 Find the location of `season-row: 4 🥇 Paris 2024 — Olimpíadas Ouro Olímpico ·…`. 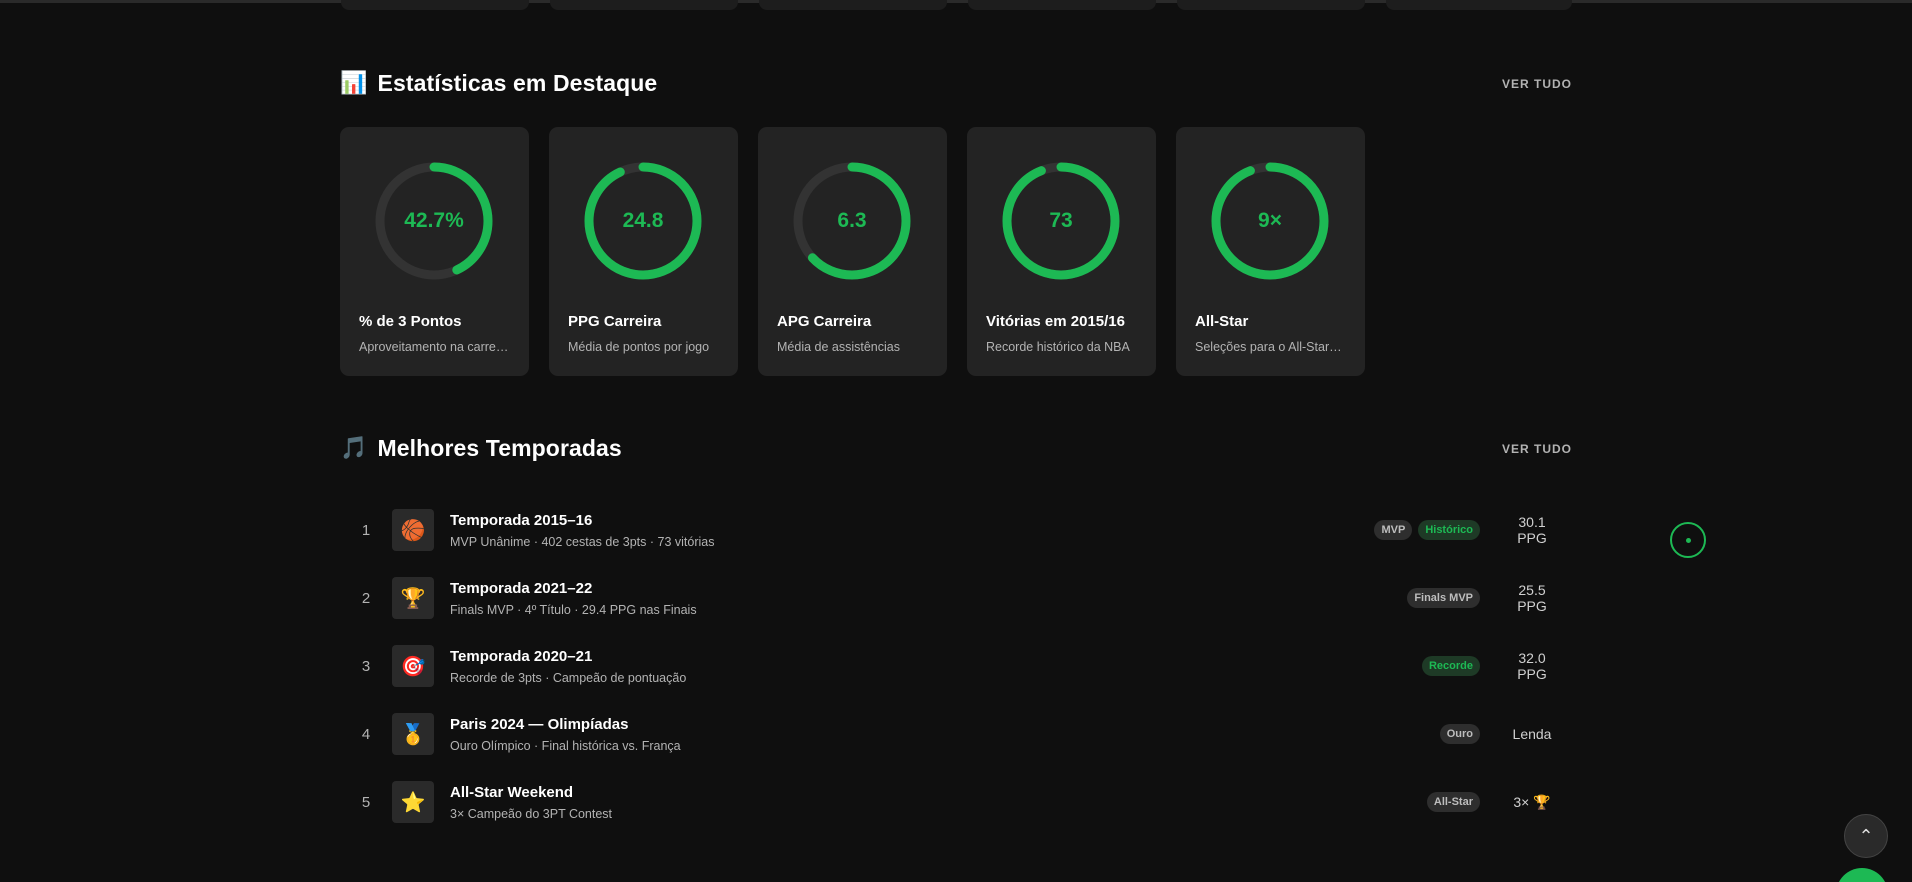

season-row: 4 🥇 Paris 2024 — Olimpíadas Ouro Olímpico ·… is located at coordinates (956, 734).